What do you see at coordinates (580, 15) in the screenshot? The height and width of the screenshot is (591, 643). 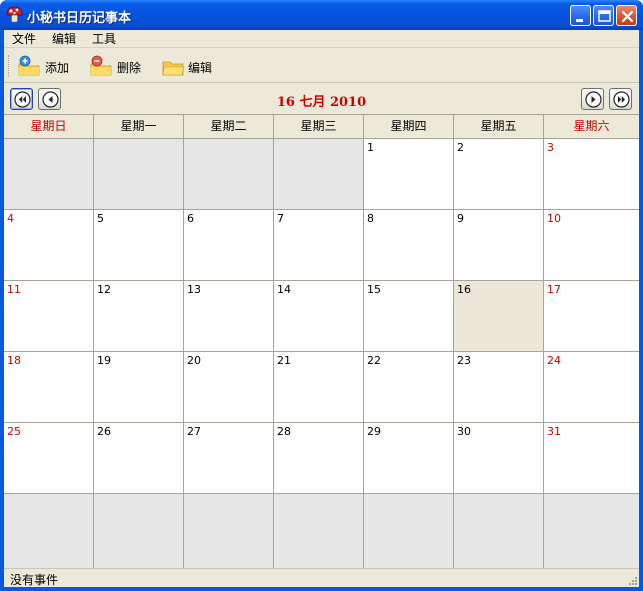 I see `minimize-button` at bounding box center [580, 15].